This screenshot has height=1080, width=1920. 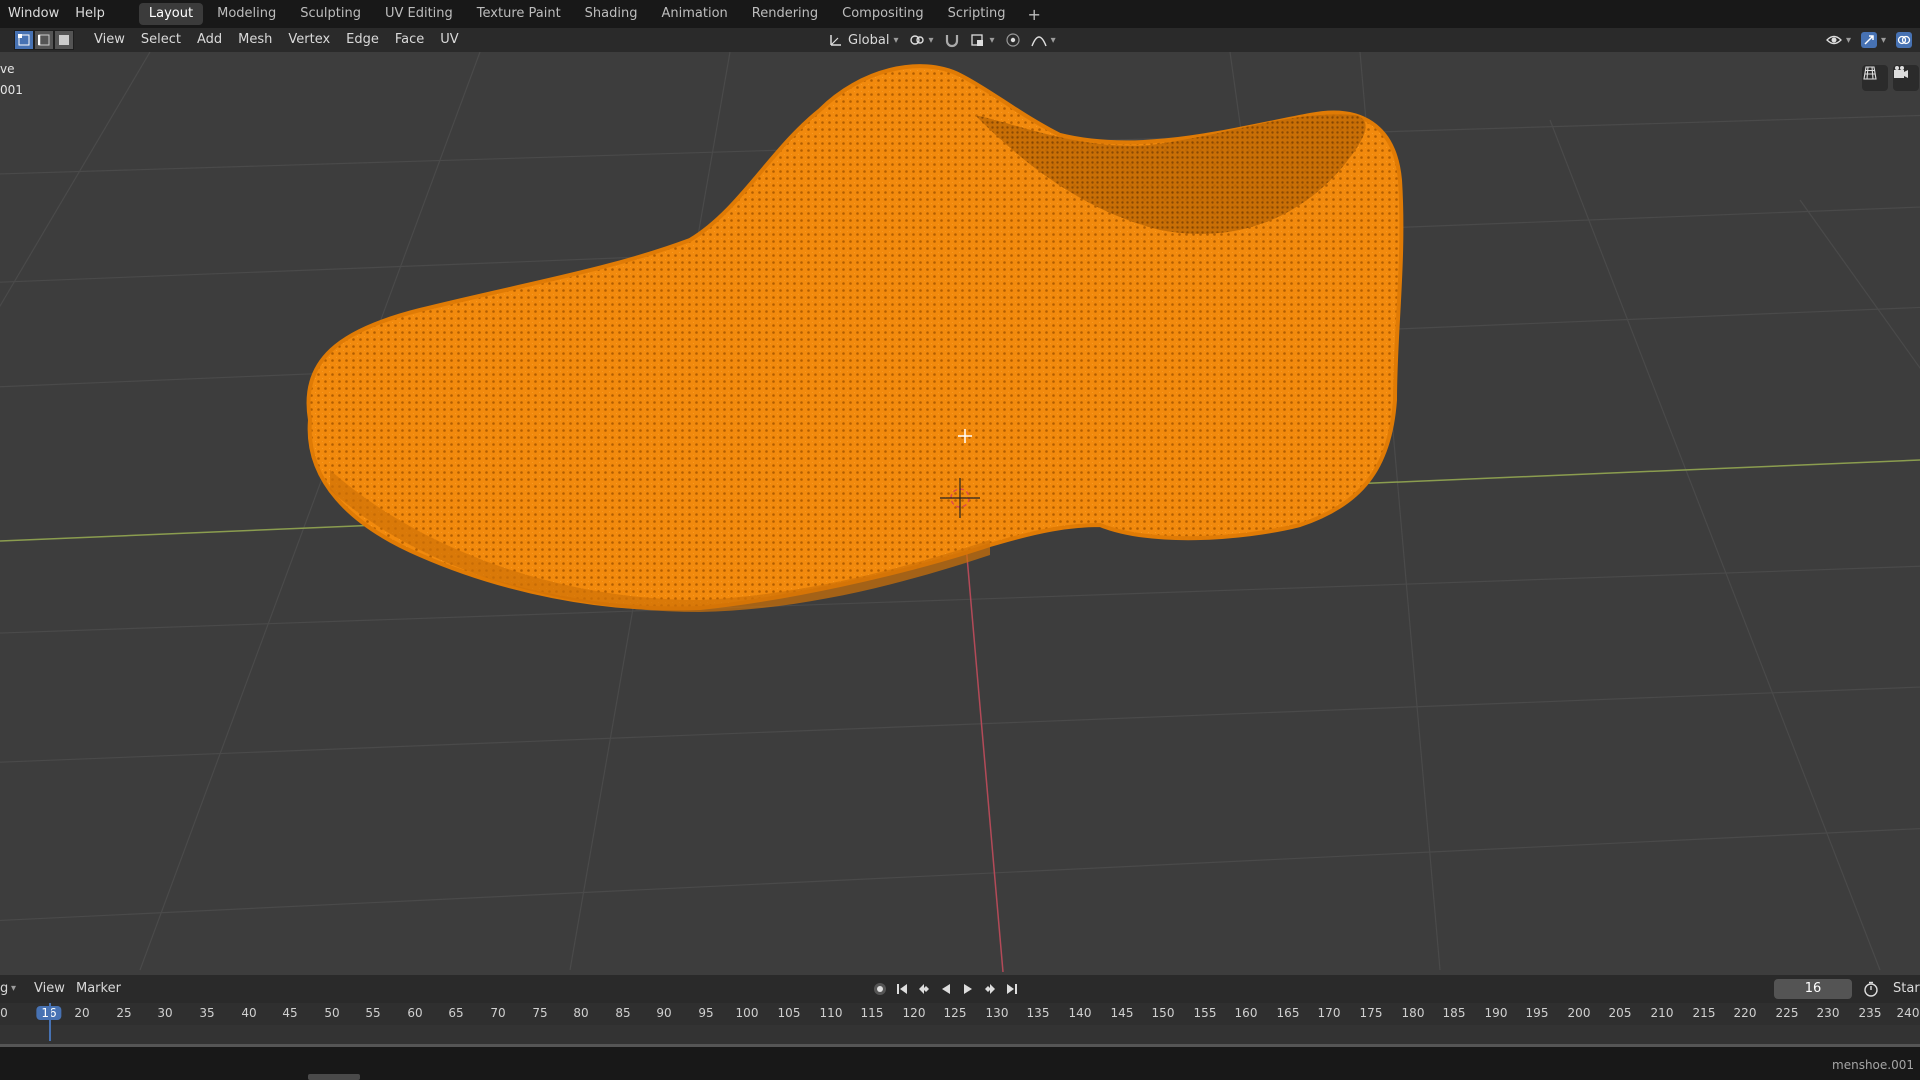 What do you see at coordinates (955, 1013) in the screenshot?
I see `frame-tick: 125` at bounding box center [955, 1013].